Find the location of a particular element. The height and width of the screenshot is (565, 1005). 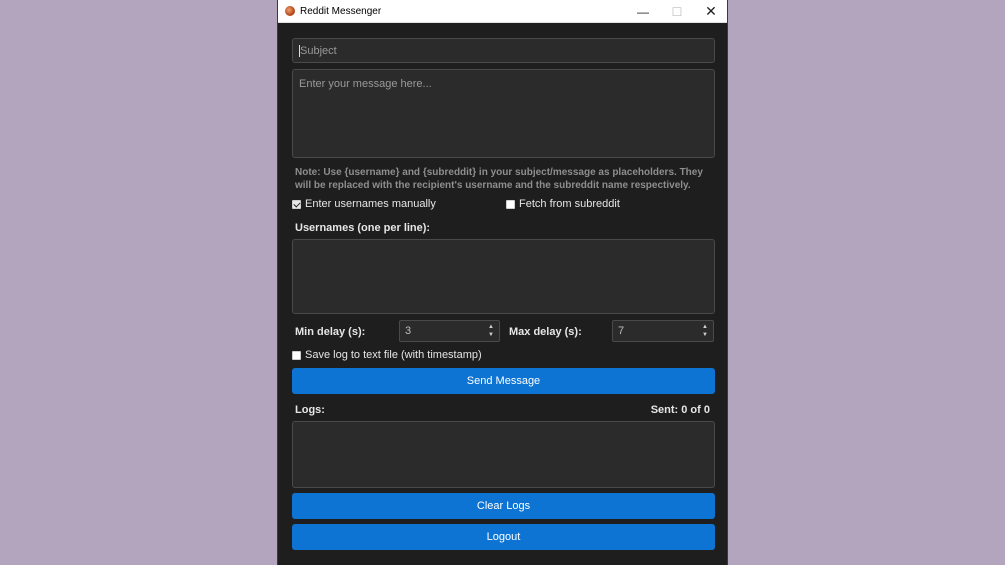

save-log-option: Save log to text file (with timestamp) is located at coordinates (387, 355).